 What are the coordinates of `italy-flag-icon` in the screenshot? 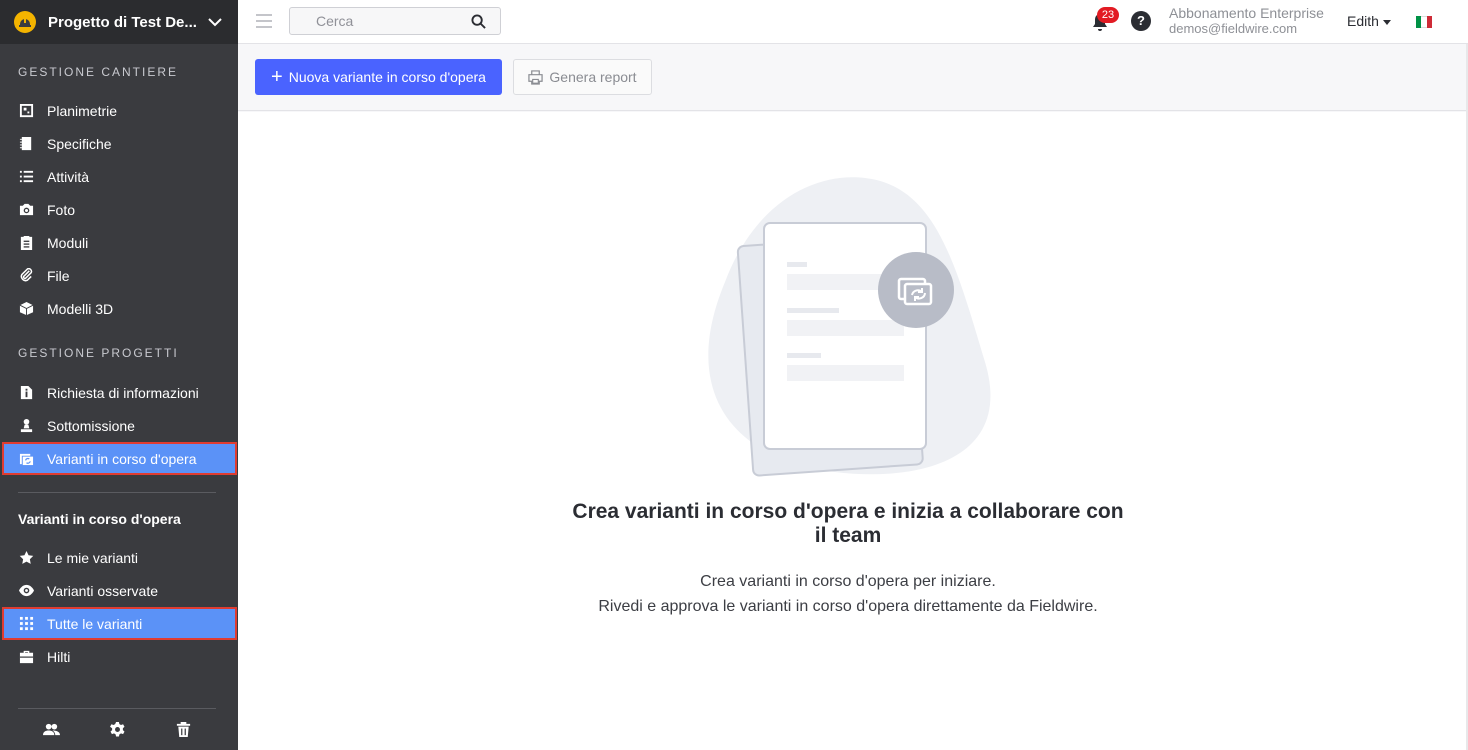 It's located at (1424, 22).